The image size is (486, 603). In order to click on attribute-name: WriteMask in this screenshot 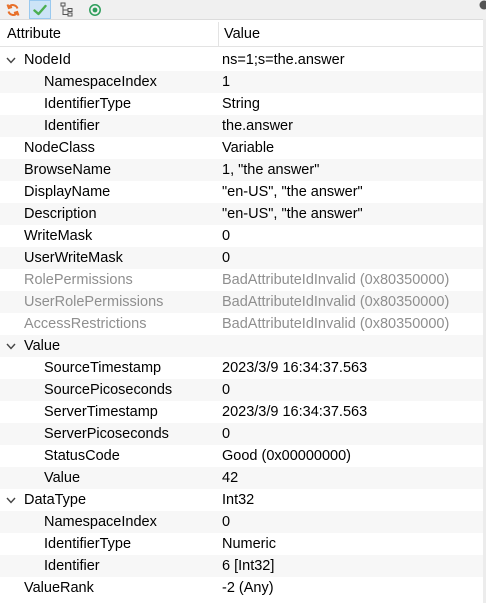, I will do `click(58, 236)`.